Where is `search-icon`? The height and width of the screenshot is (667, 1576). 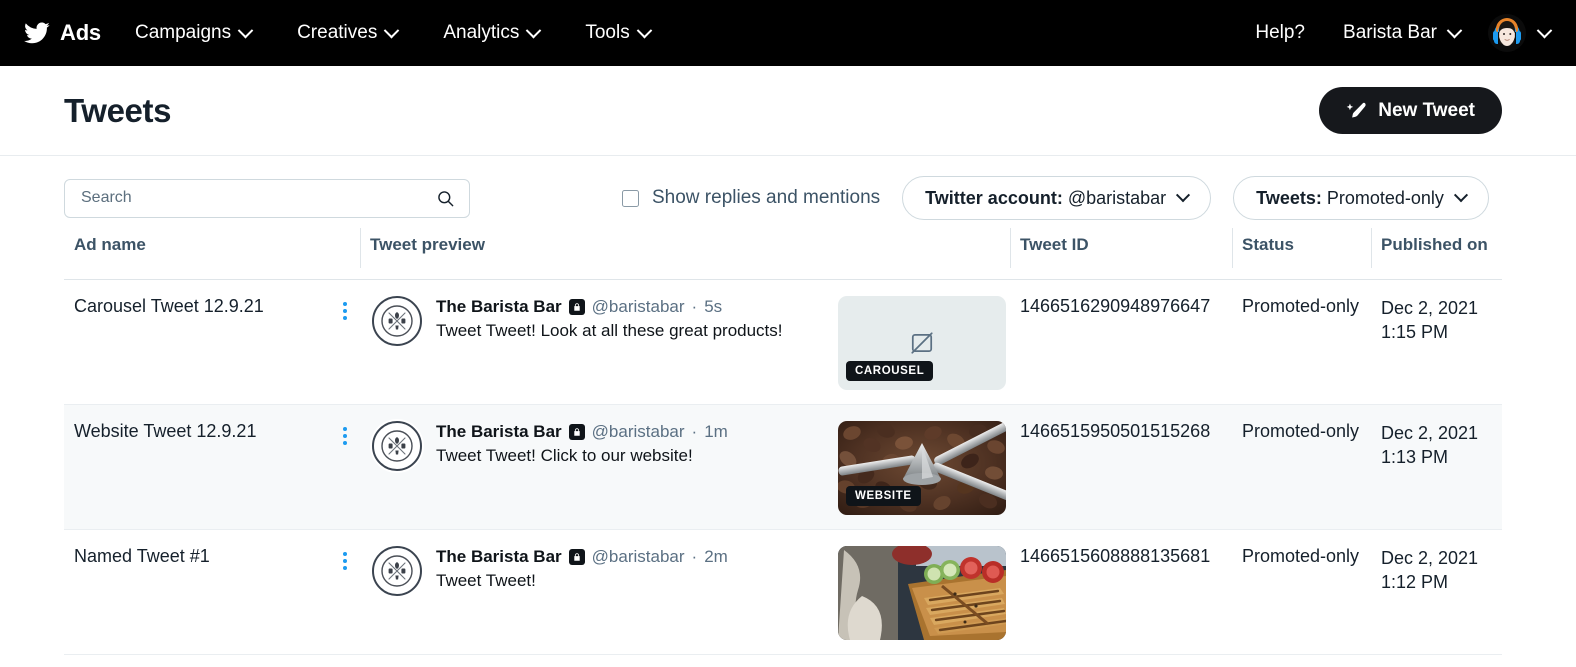 search-icon is located at coordinates (445, 198).